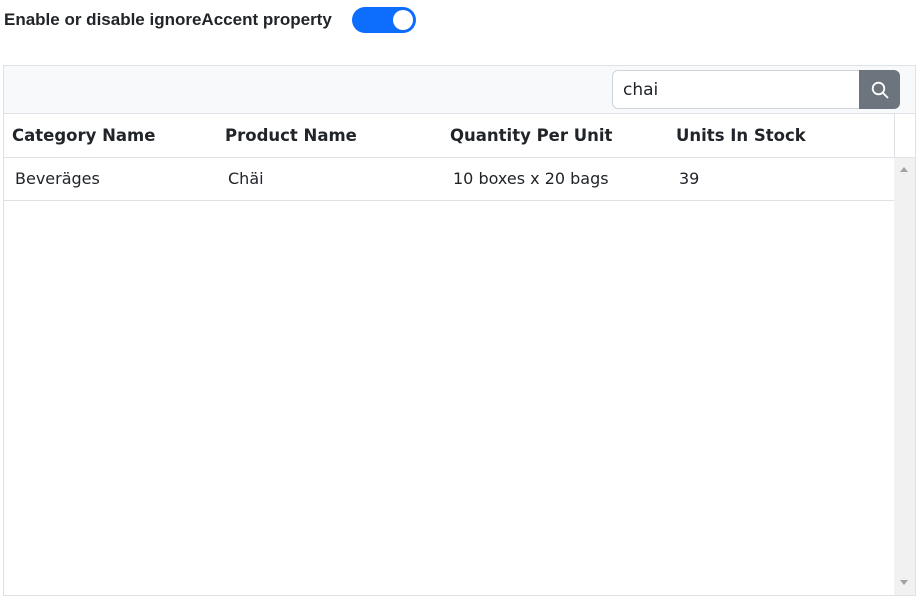 The width and height of the screenshot is (918, 601). Describe the element at coordinates (904, 169) in the screenshot. I see `scroll-up-arrow-icon` at that location.